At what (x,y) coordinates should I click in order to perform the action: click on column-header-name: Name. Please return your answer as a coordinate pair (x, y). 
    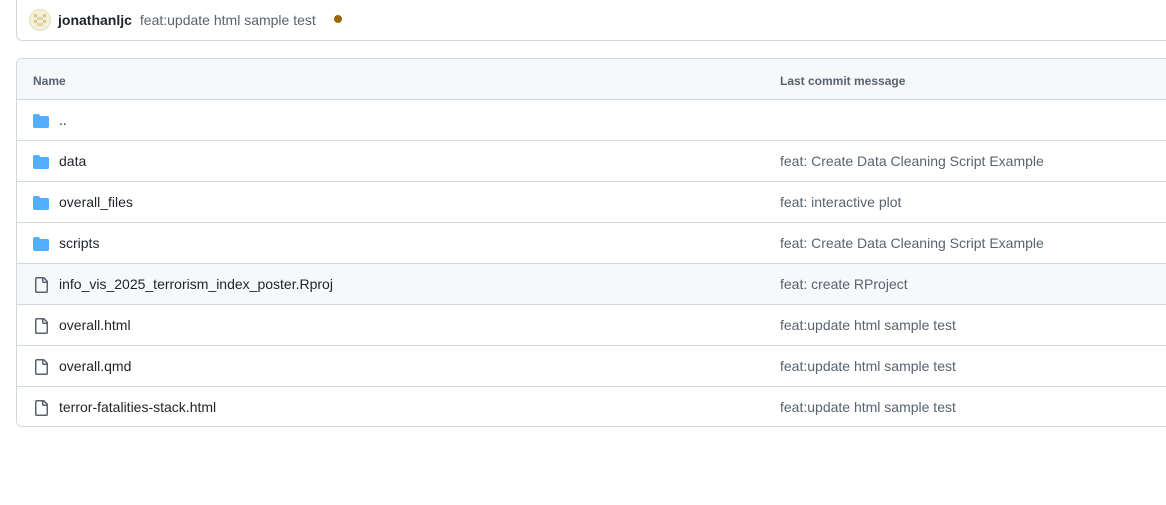
    Looking at the image, I should click on (49, 81).